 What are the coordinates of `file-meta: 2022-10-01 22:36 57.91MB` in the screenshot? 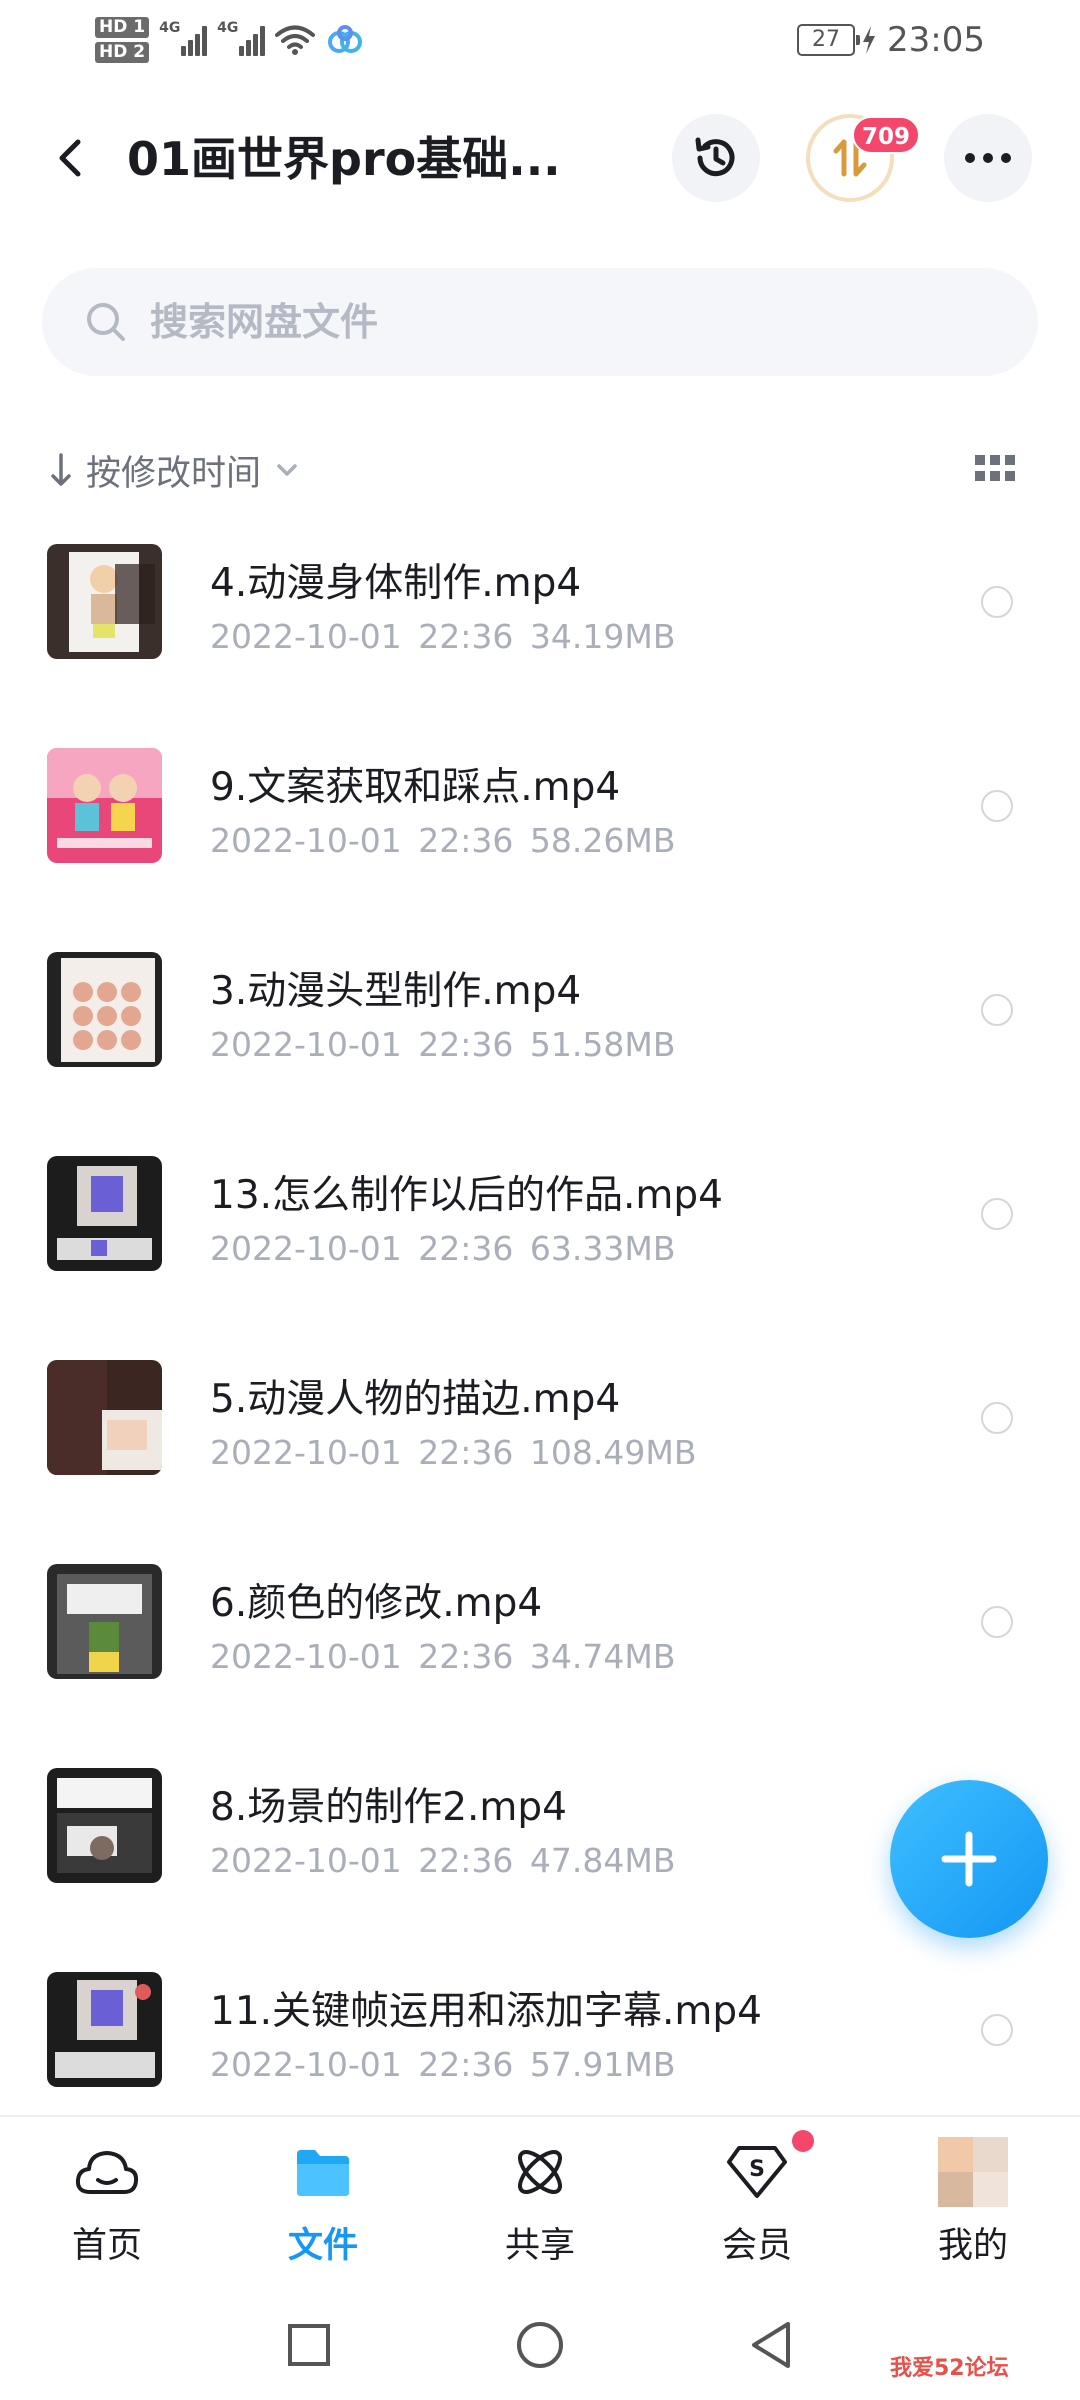 It's located at (442, 2064).